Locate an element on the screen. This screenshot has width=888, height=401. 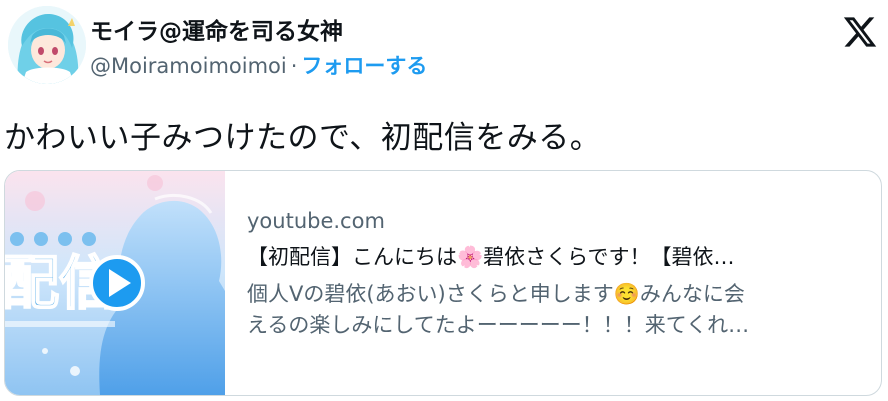
x-logo-icon is located at coordinates (860, 32).